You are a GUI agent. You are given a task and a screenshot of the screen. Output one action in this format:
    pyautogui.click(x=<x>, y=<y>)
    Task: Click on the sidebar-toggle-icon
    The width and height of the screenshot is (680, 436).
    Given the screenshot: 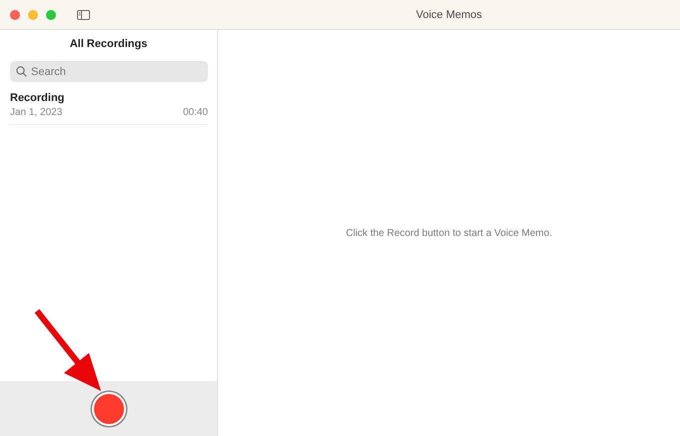 What is the action you would take?
    pyautogui.click(x=83, y=15)
    